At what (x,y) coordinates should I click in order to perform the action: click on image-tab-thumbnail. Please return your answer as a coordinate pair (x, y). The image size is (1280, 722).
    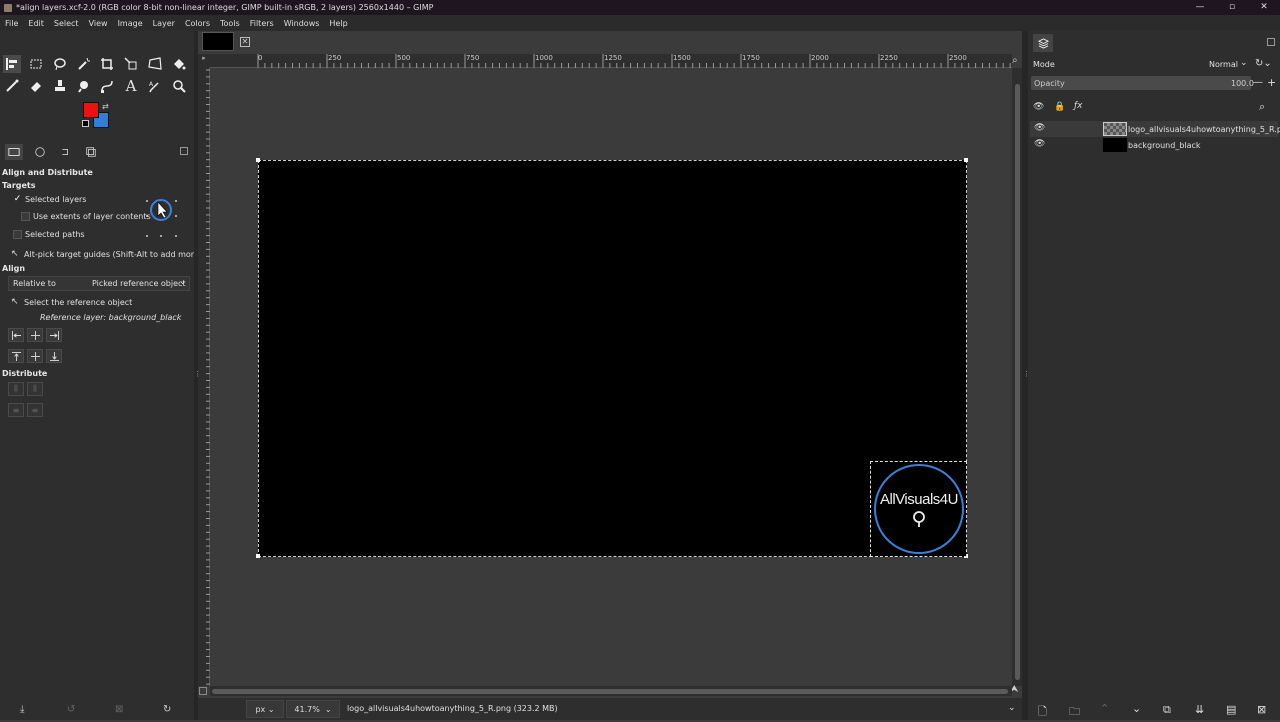
    Looking at the image, I should click on (218, 41).